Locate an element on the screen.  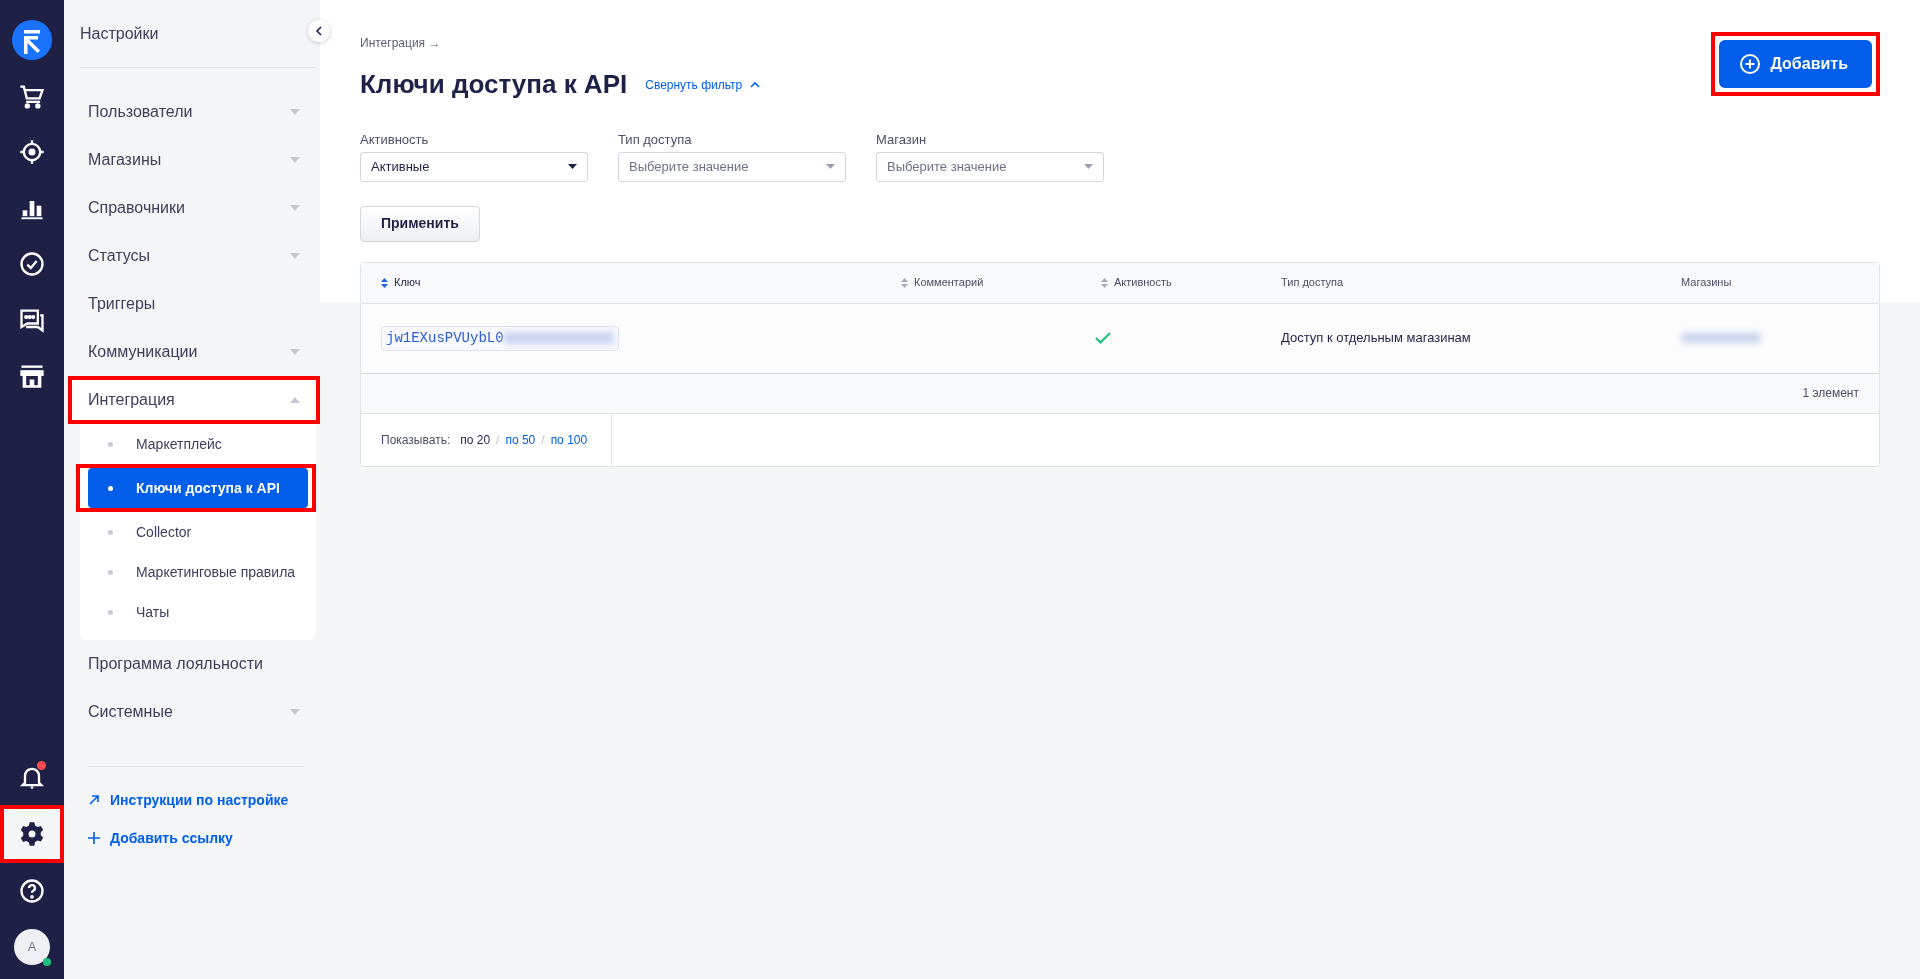
add-button: Добавить is located at coordinates (1795, 64).